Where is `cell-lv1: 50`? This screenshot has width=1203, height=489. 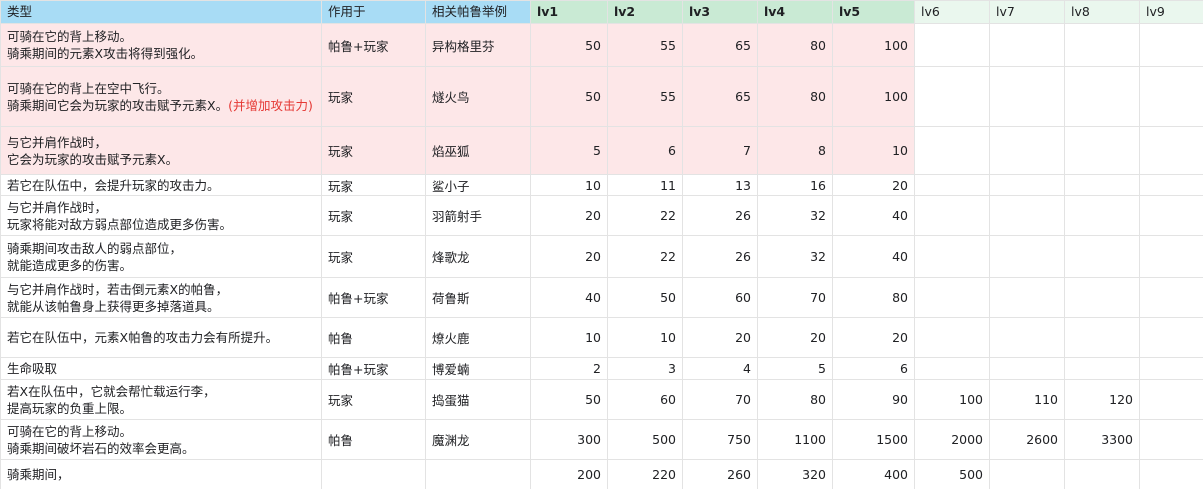
cell-lv1: 50 is located at coordinates (569, 96).